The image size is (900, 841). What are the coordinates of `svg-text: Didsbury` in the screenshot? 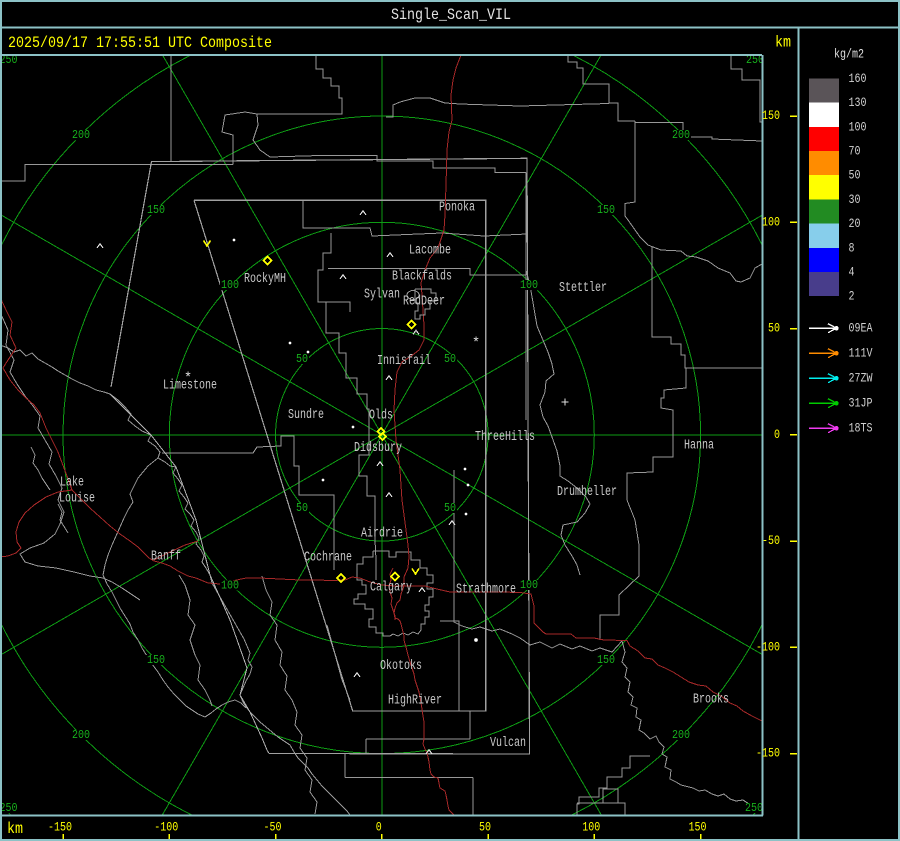 It's located at (378, 448).